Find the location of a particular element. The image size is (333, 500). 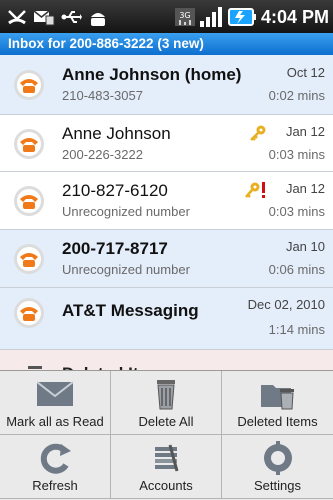

messages-icon is located at coordinates (44, 18).